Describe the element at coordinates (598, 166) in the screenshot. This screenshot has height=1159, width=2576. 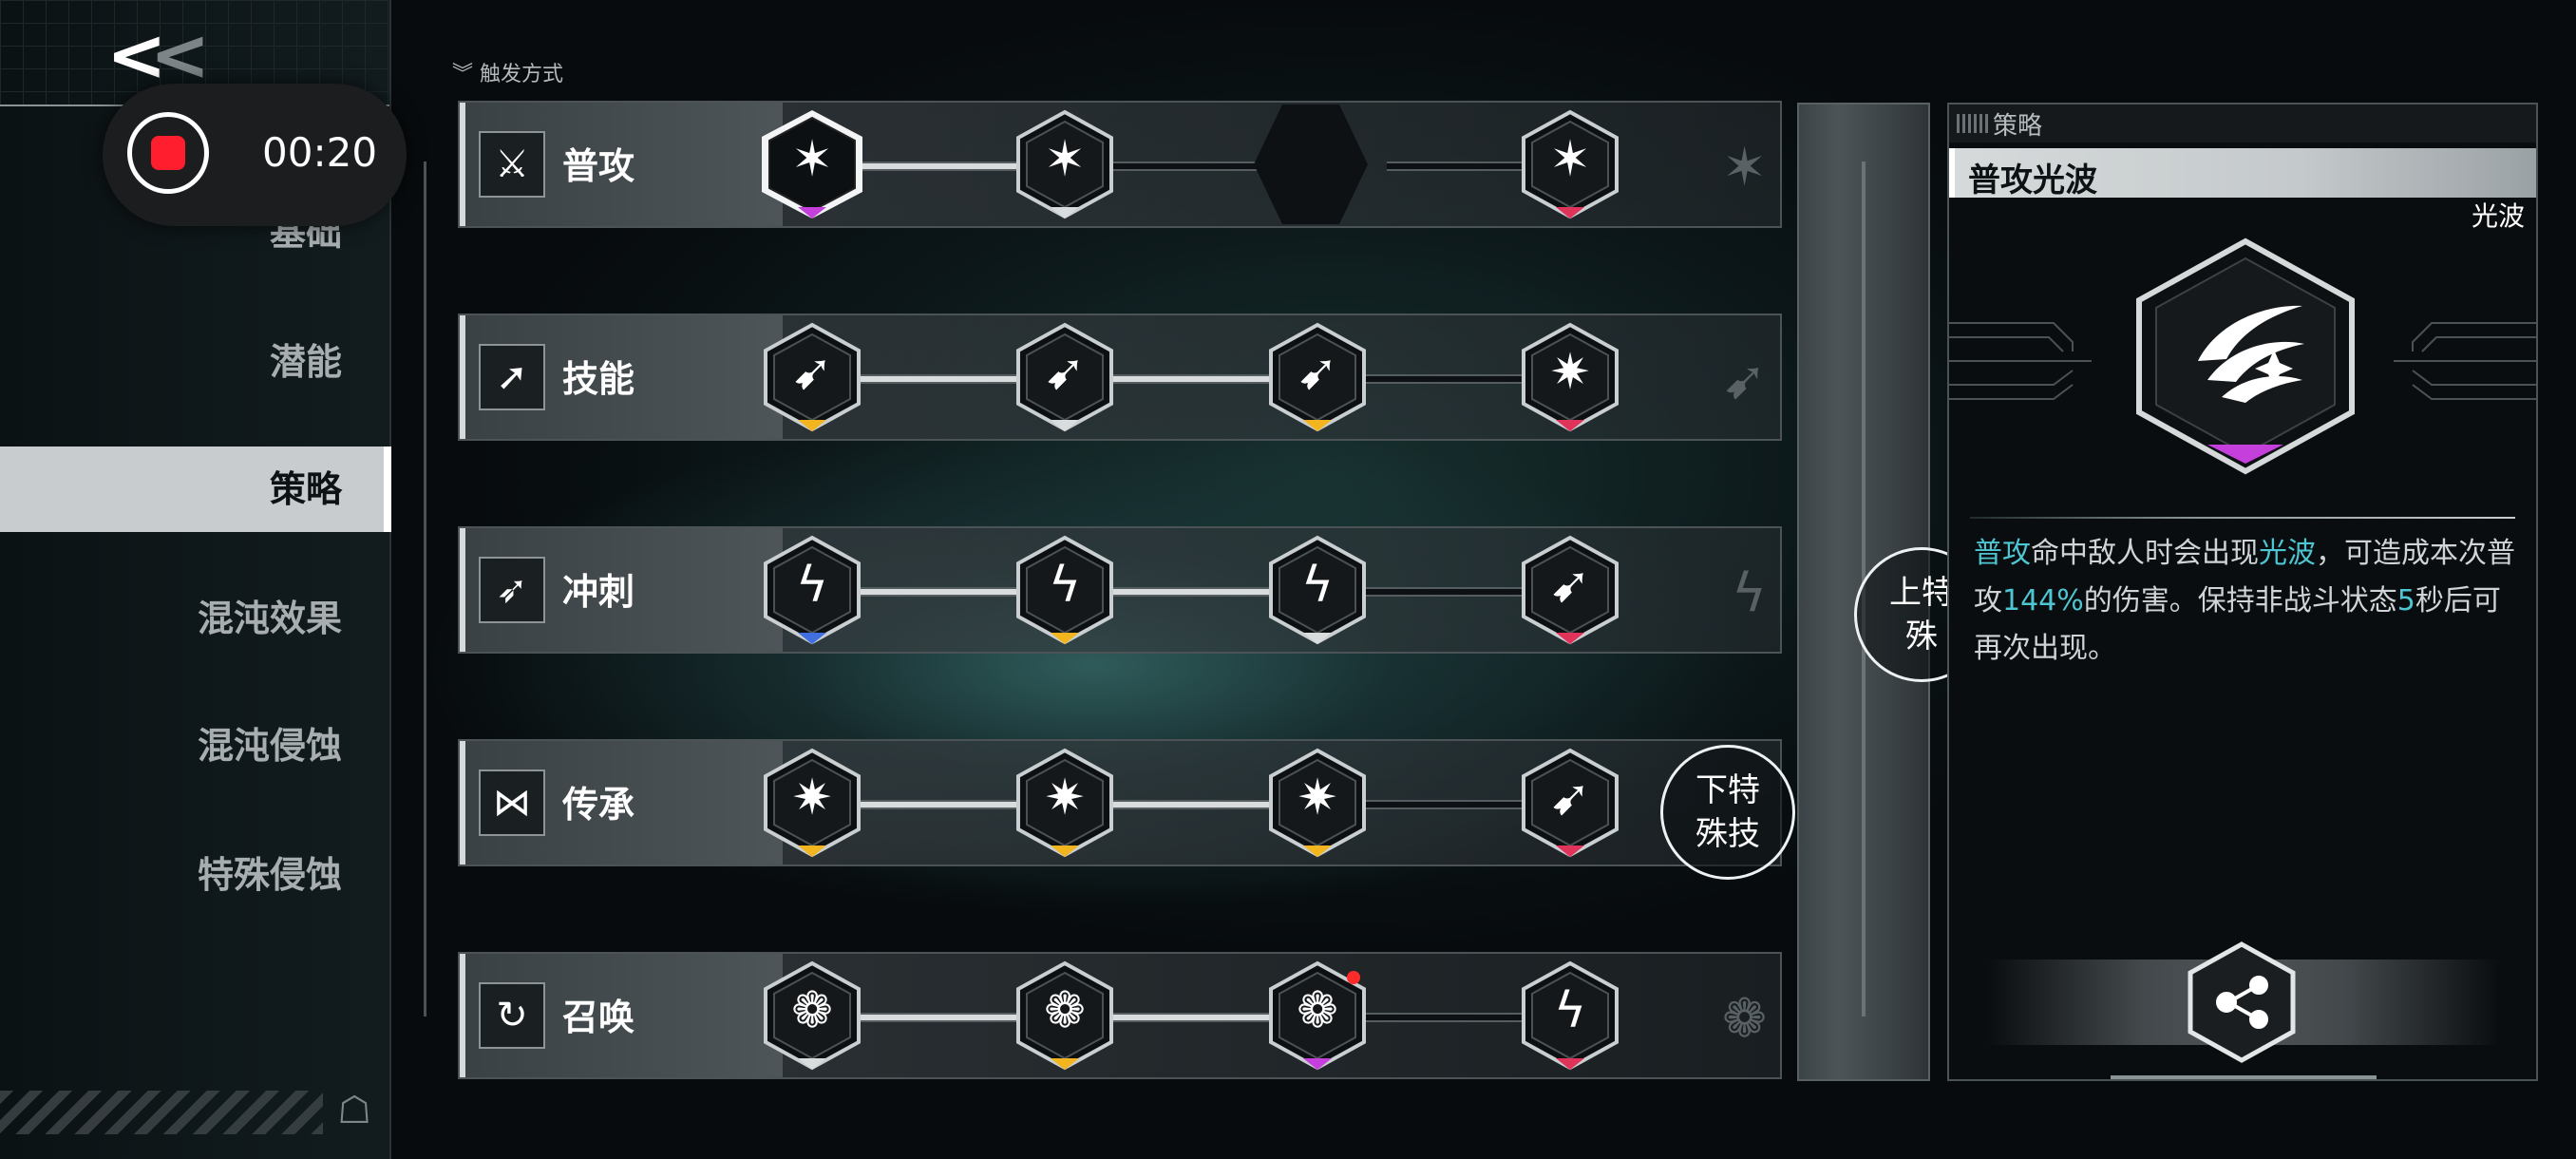
I see `row-label: 普攻` at that location.